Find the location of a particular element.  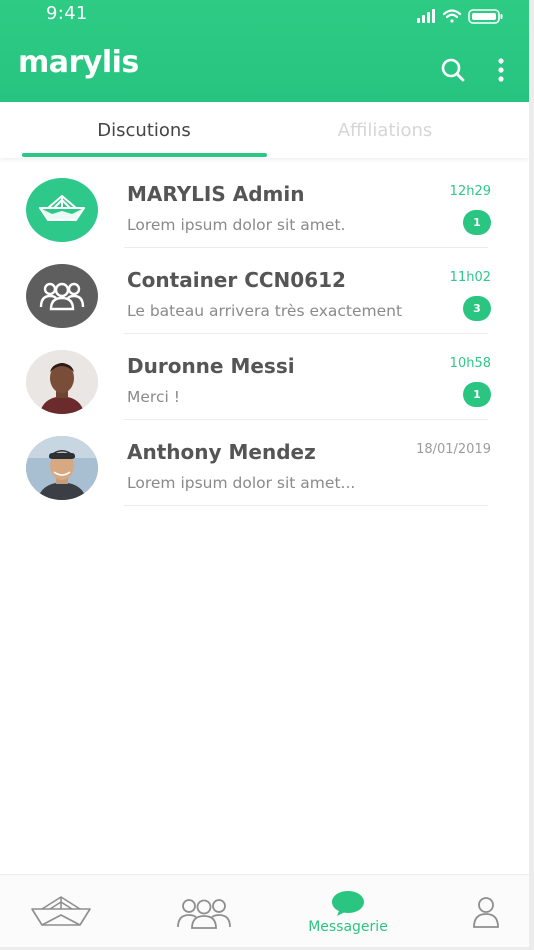

group-icon is located at coordinates (62, 296).